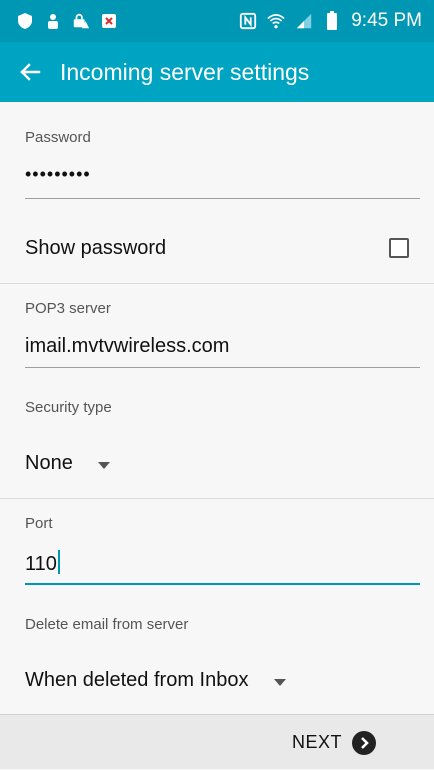  Describe the element at coordinates (399, 248) in the screenshot. I see `show-password-checkbox` at that location.